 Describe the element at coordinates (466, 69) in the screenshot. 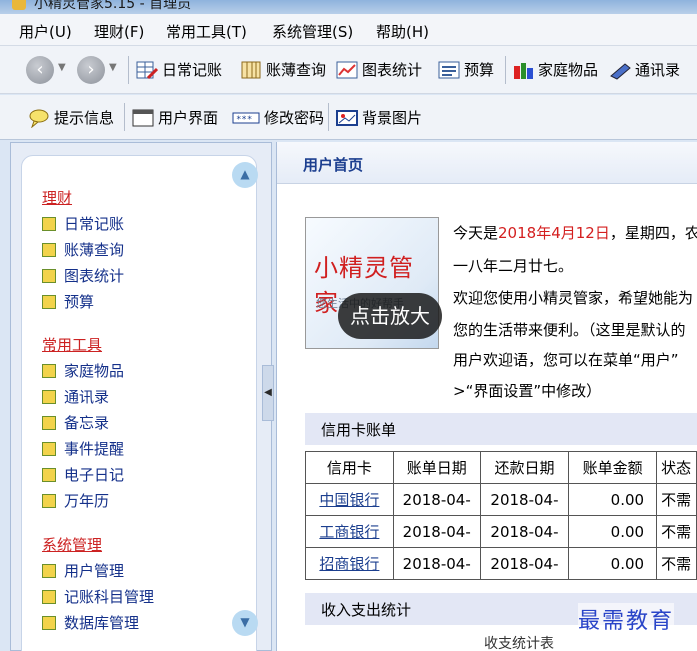

I see `budget-button: 预算` at that location.